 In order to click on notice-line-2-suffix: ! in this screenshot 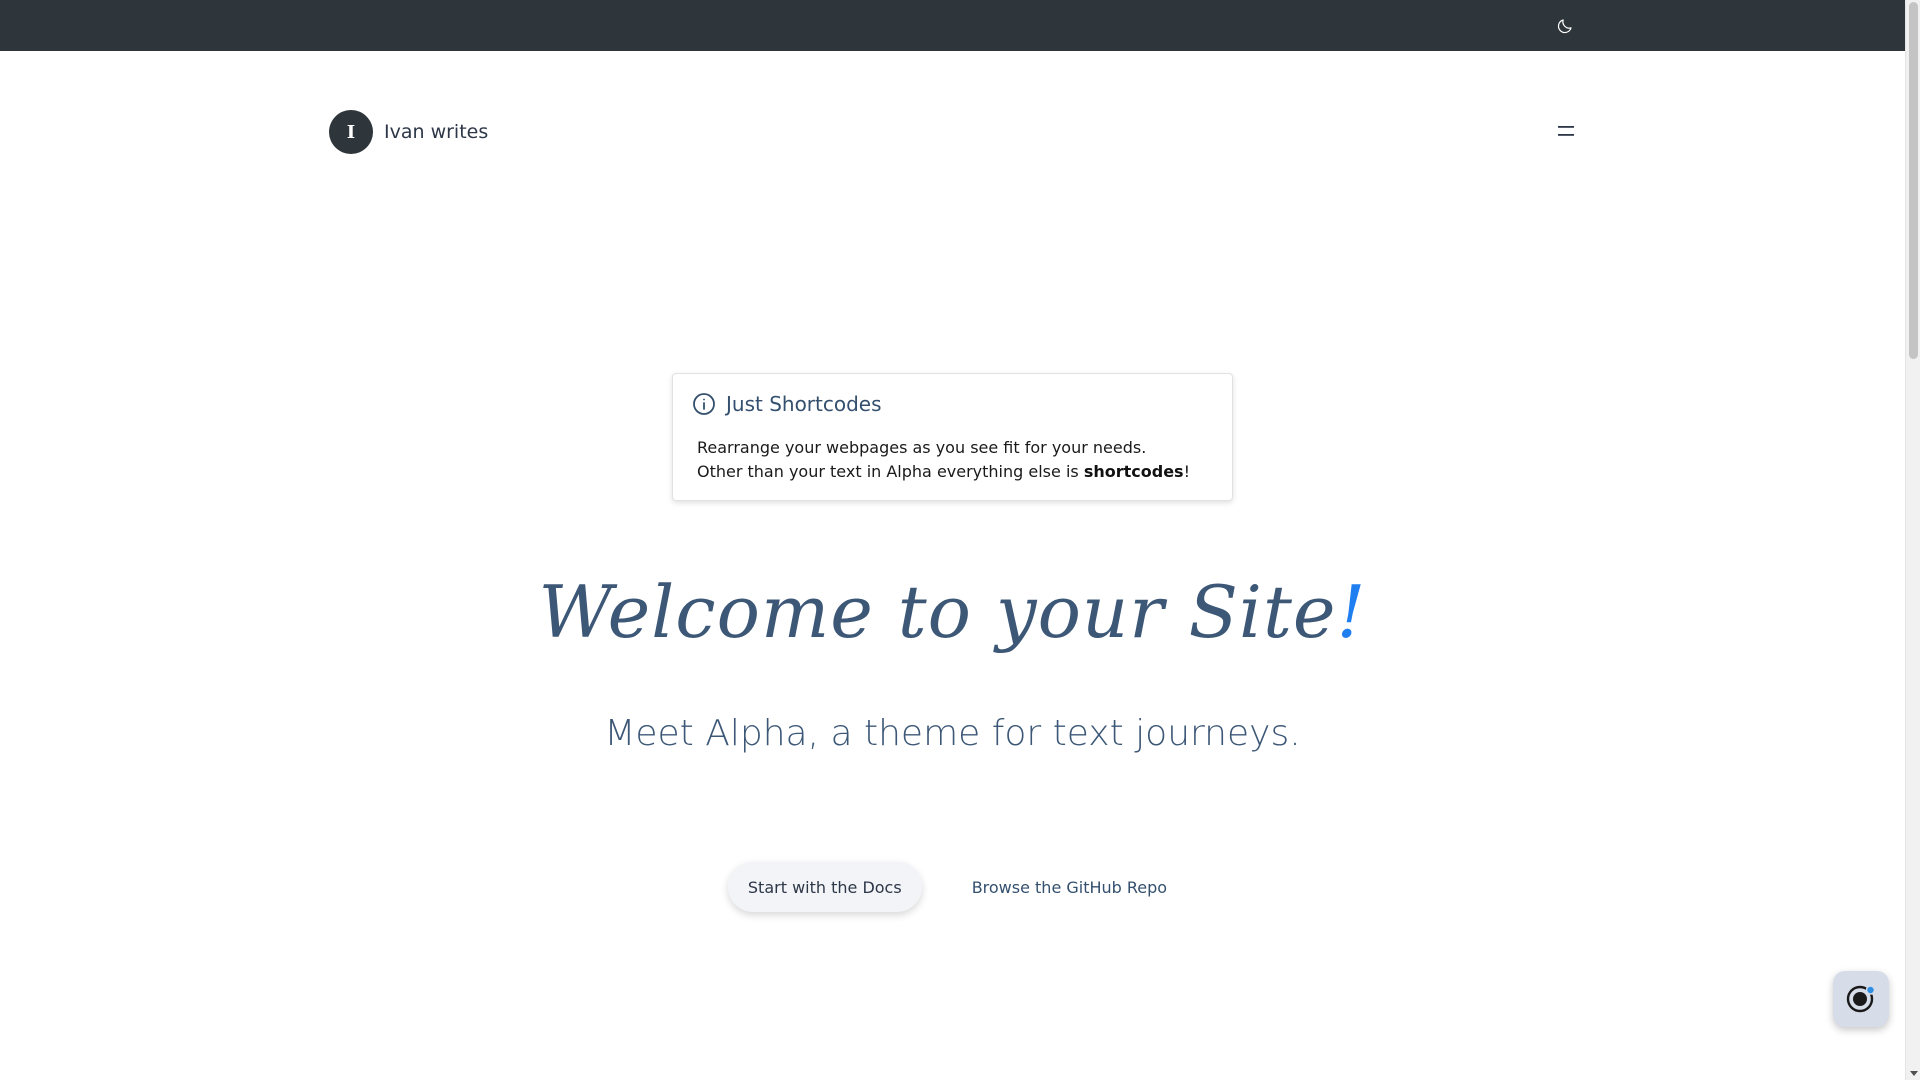, I will do `click(1186, 471)`.